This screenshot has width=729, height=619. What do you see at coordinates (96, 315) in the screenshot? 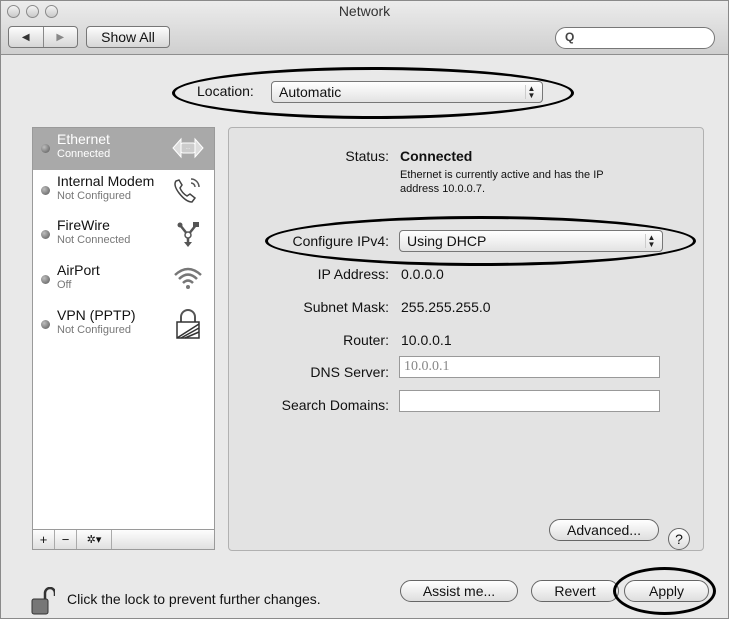
I see `service-name: VPN (PPTP)` at bounding box center [96, 315].